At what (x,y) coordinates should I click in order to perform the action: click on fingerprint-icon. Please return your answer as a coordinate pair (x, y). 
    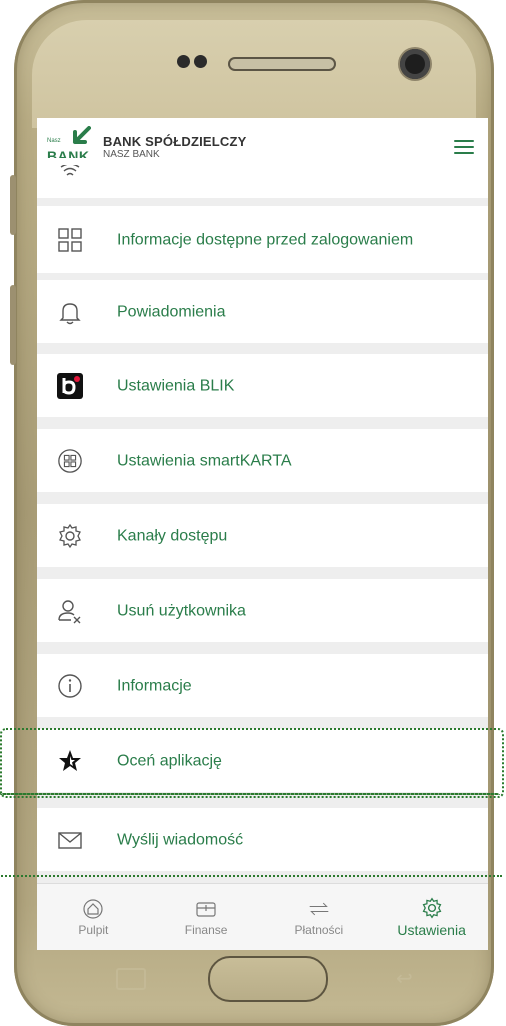
    Looking at the image, I should click on (70, 171).